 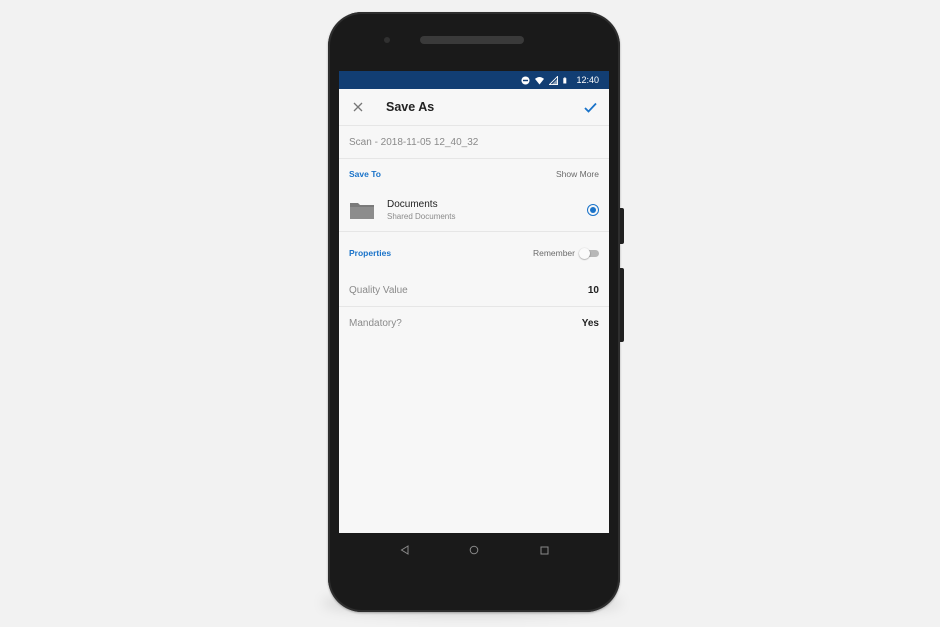 I want to click on volume-button, so click(x=622, y=305).